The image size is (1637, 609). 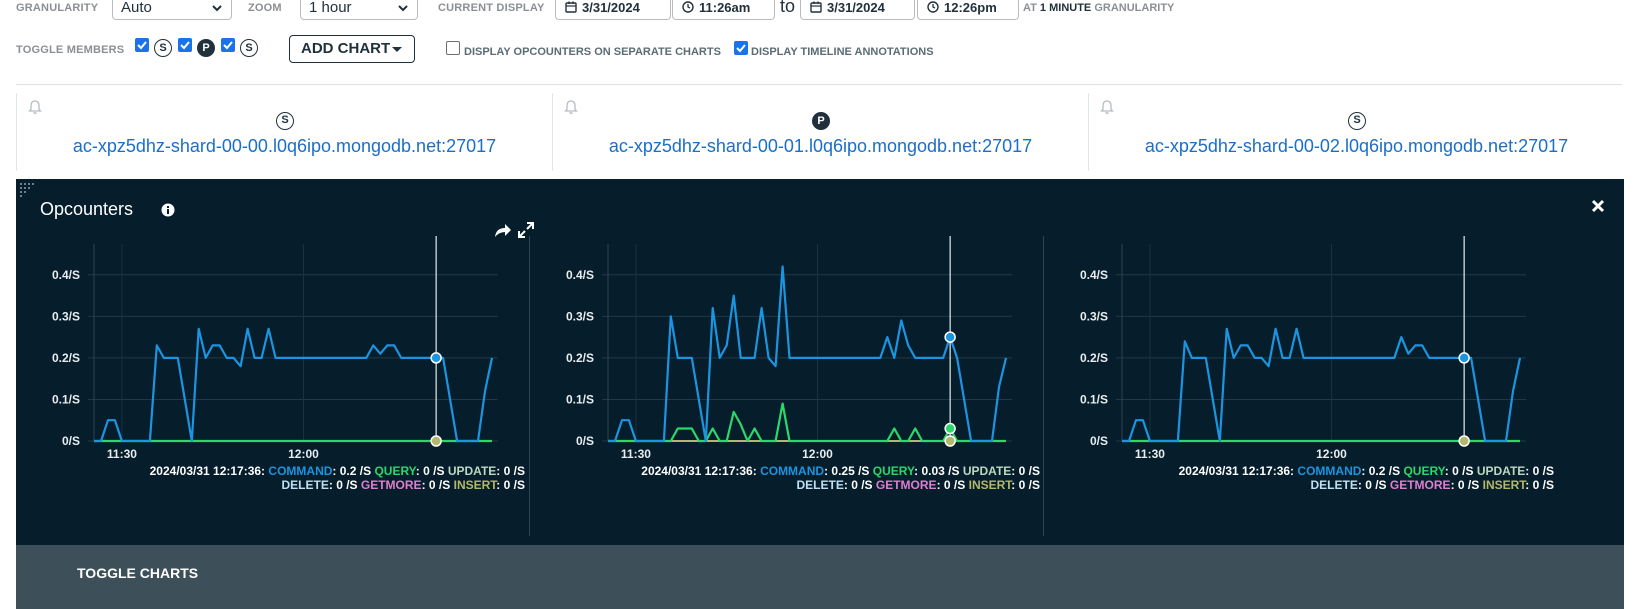 What do you see at coordinates (57, 8) in the screenshot?
I see `granularity-label: GRANULARITY` at bounding box center [57, 8].